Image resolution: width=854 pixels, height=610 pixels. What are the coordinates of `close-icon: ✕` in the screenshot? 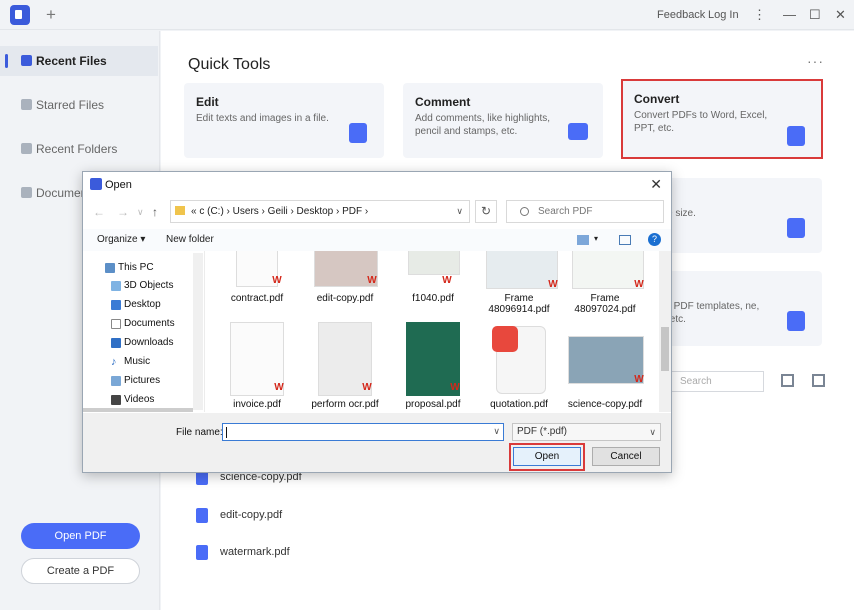 It's located at (840, 15).